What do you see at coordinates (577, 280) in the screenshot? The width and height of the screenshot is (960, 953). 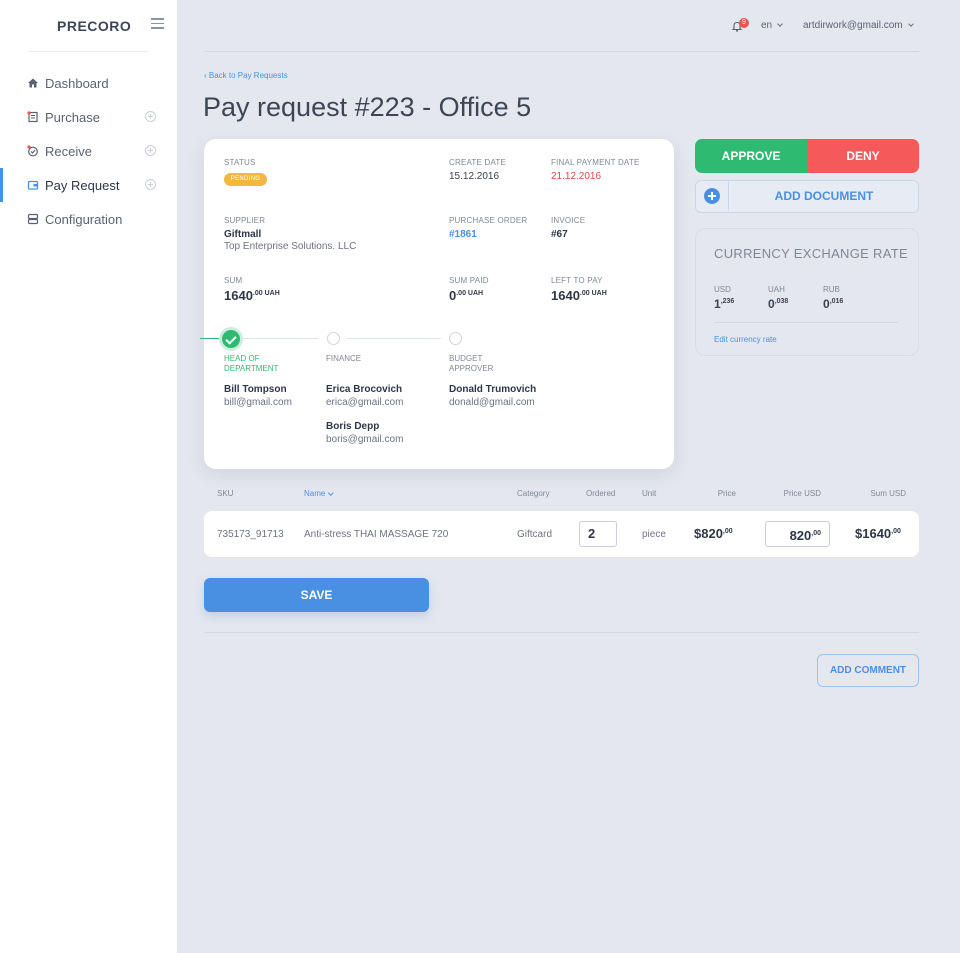 I see `left-to-pay-label: LEFT TO PAY` at bounding box center [577, 280].